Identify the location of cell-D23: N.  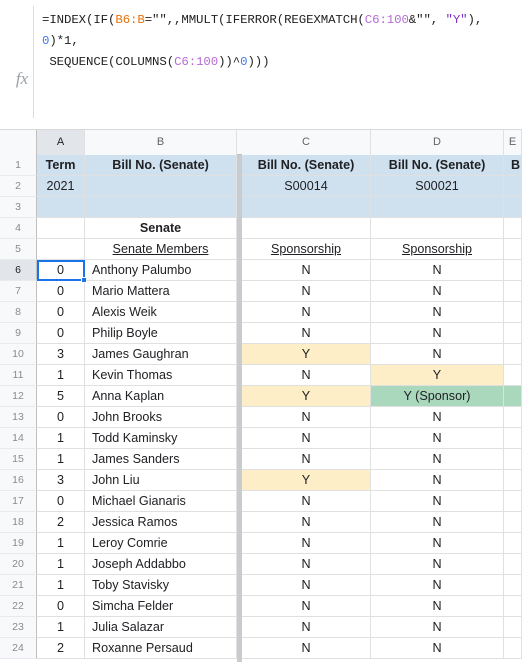
(437, 627).